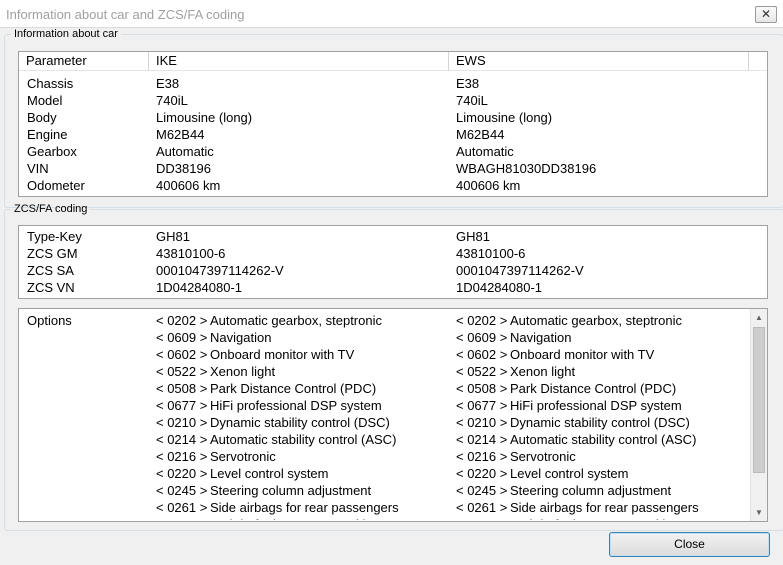 The image size is (783, 565). I want to click on zcs-ike-value: 1D04284080-1, so click(199, 287).